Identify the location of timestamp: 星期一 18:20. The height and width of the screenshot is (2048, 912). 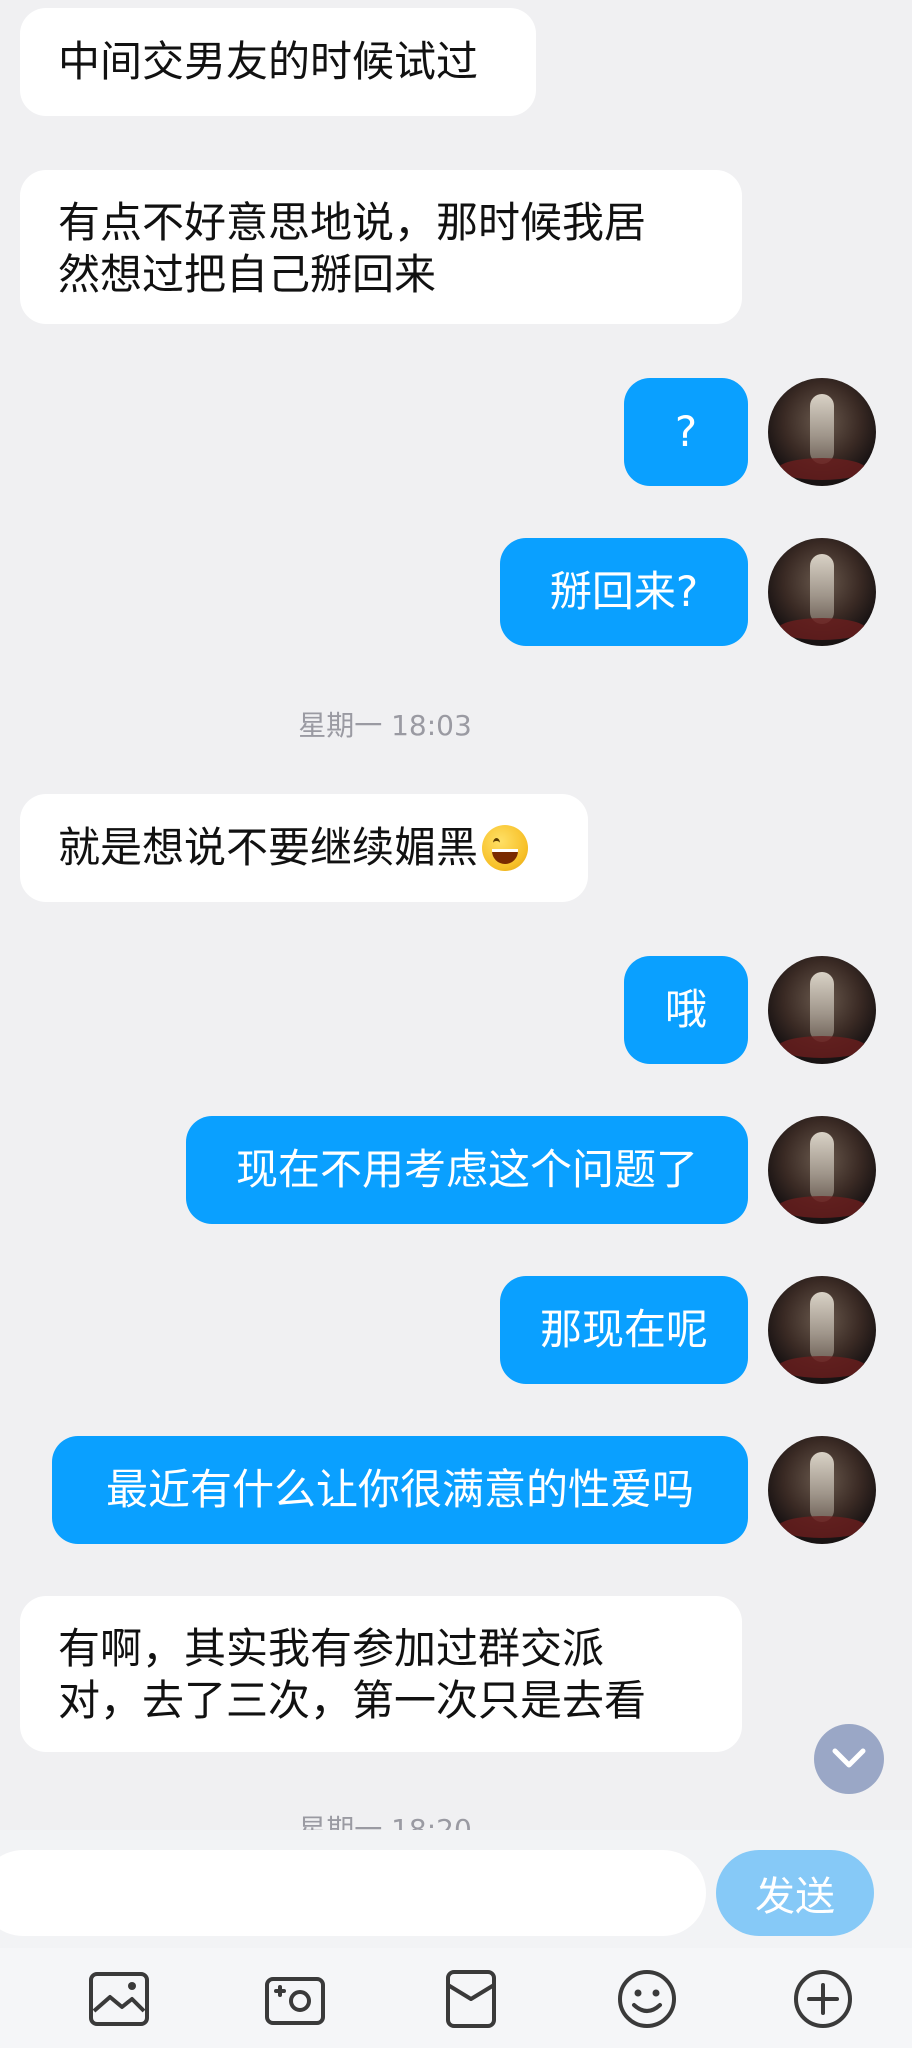
(385, 1821).